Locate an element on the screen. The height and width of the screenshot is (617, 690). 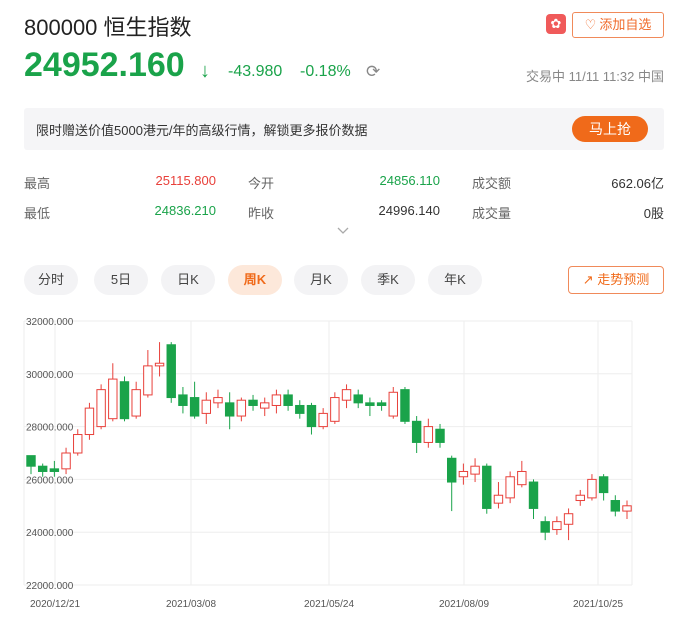
tab-weekly: 周K is located at coordinates (255, 280).